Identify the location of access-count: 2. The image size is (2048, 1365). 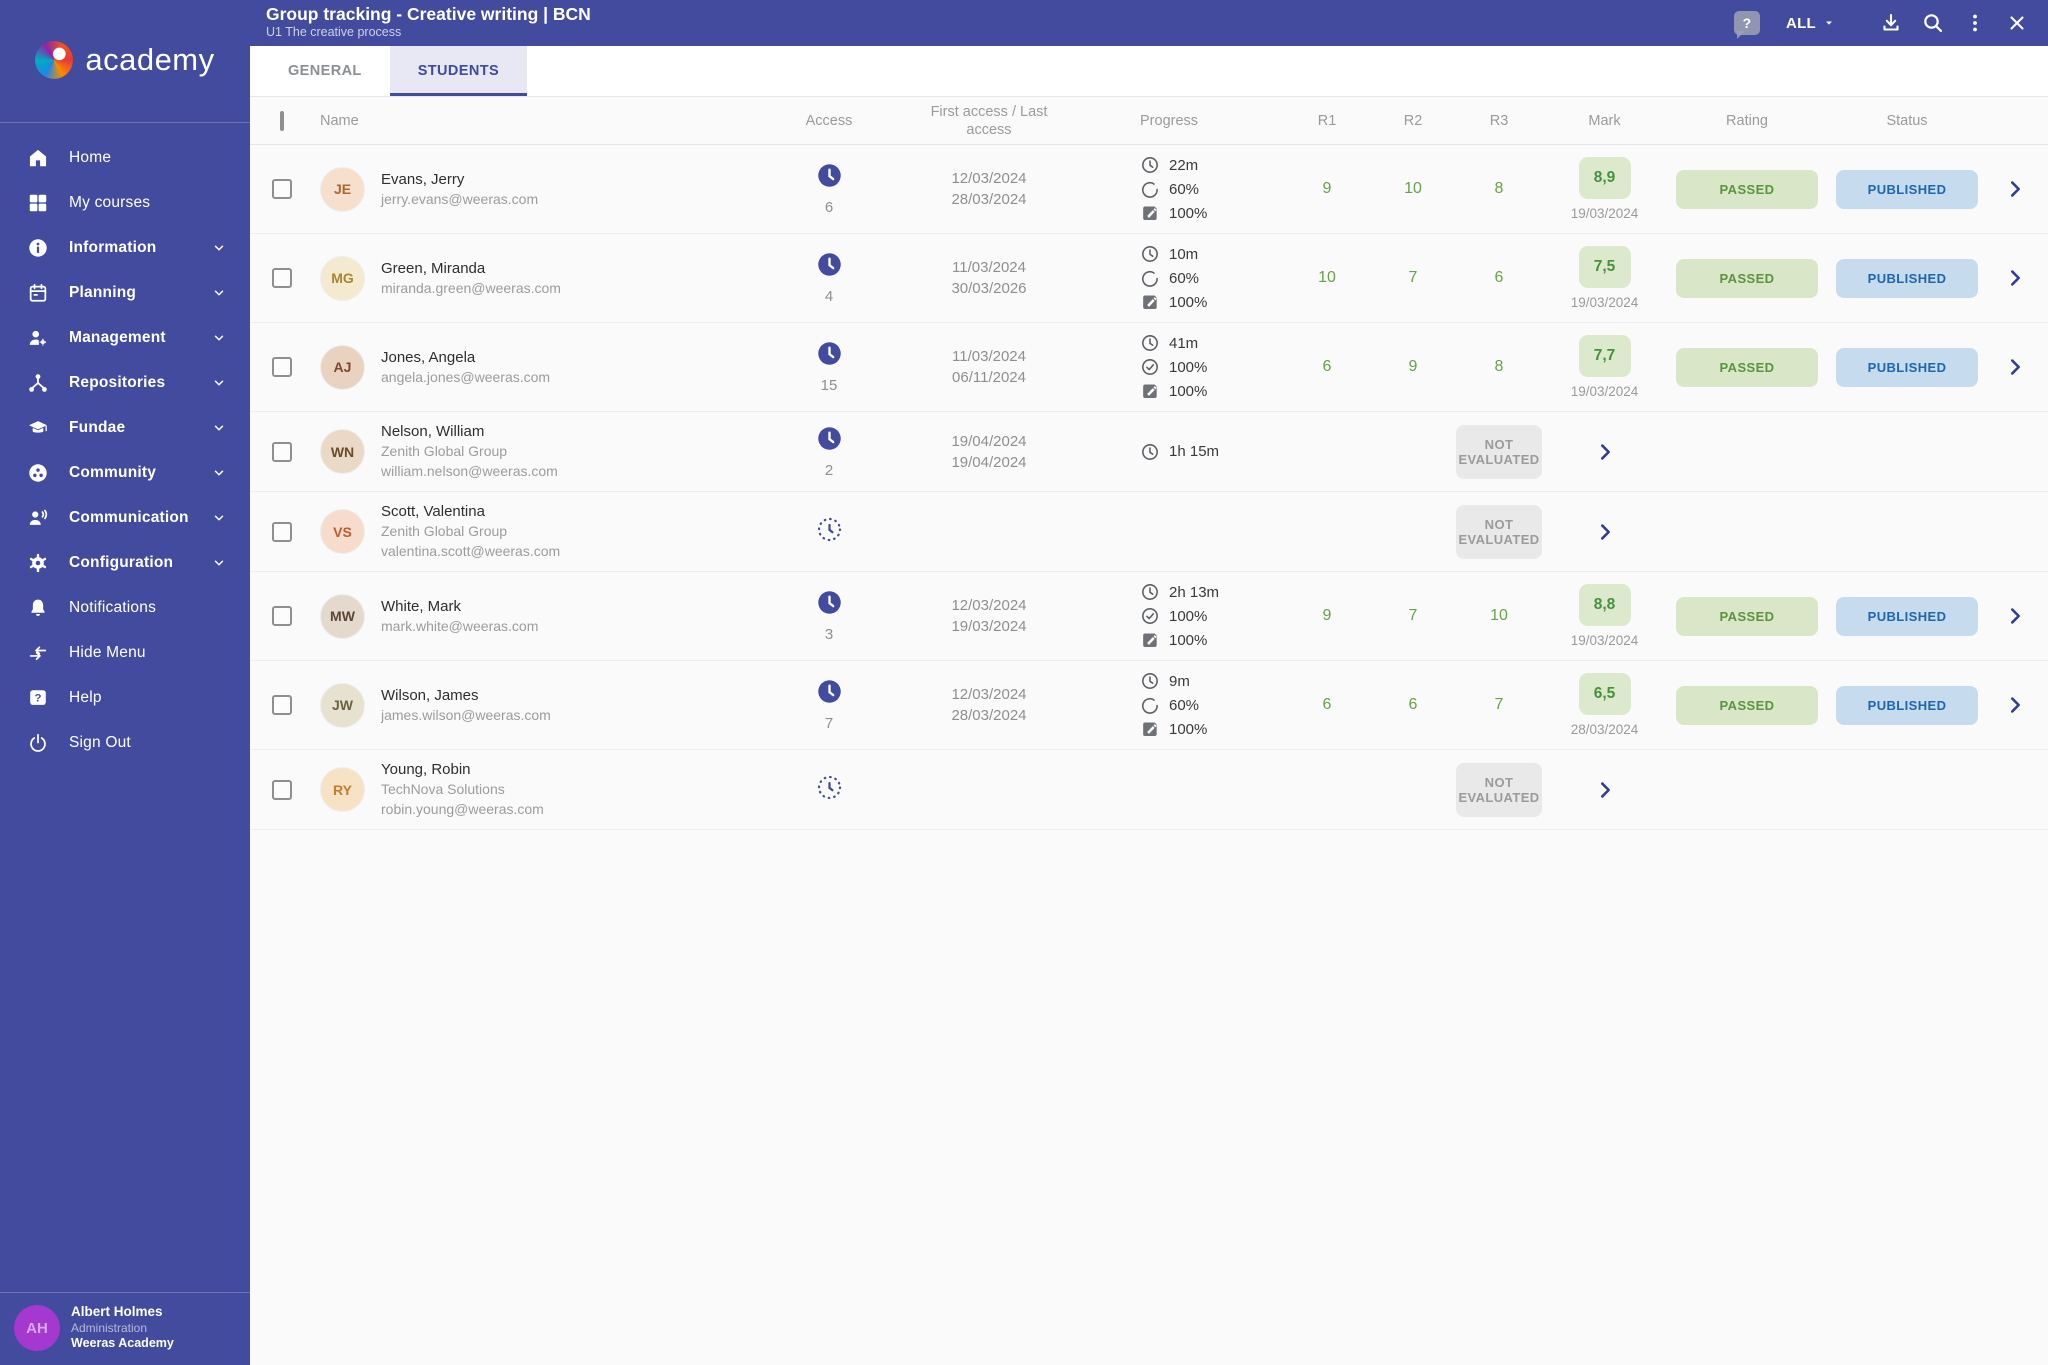
(829, 470).